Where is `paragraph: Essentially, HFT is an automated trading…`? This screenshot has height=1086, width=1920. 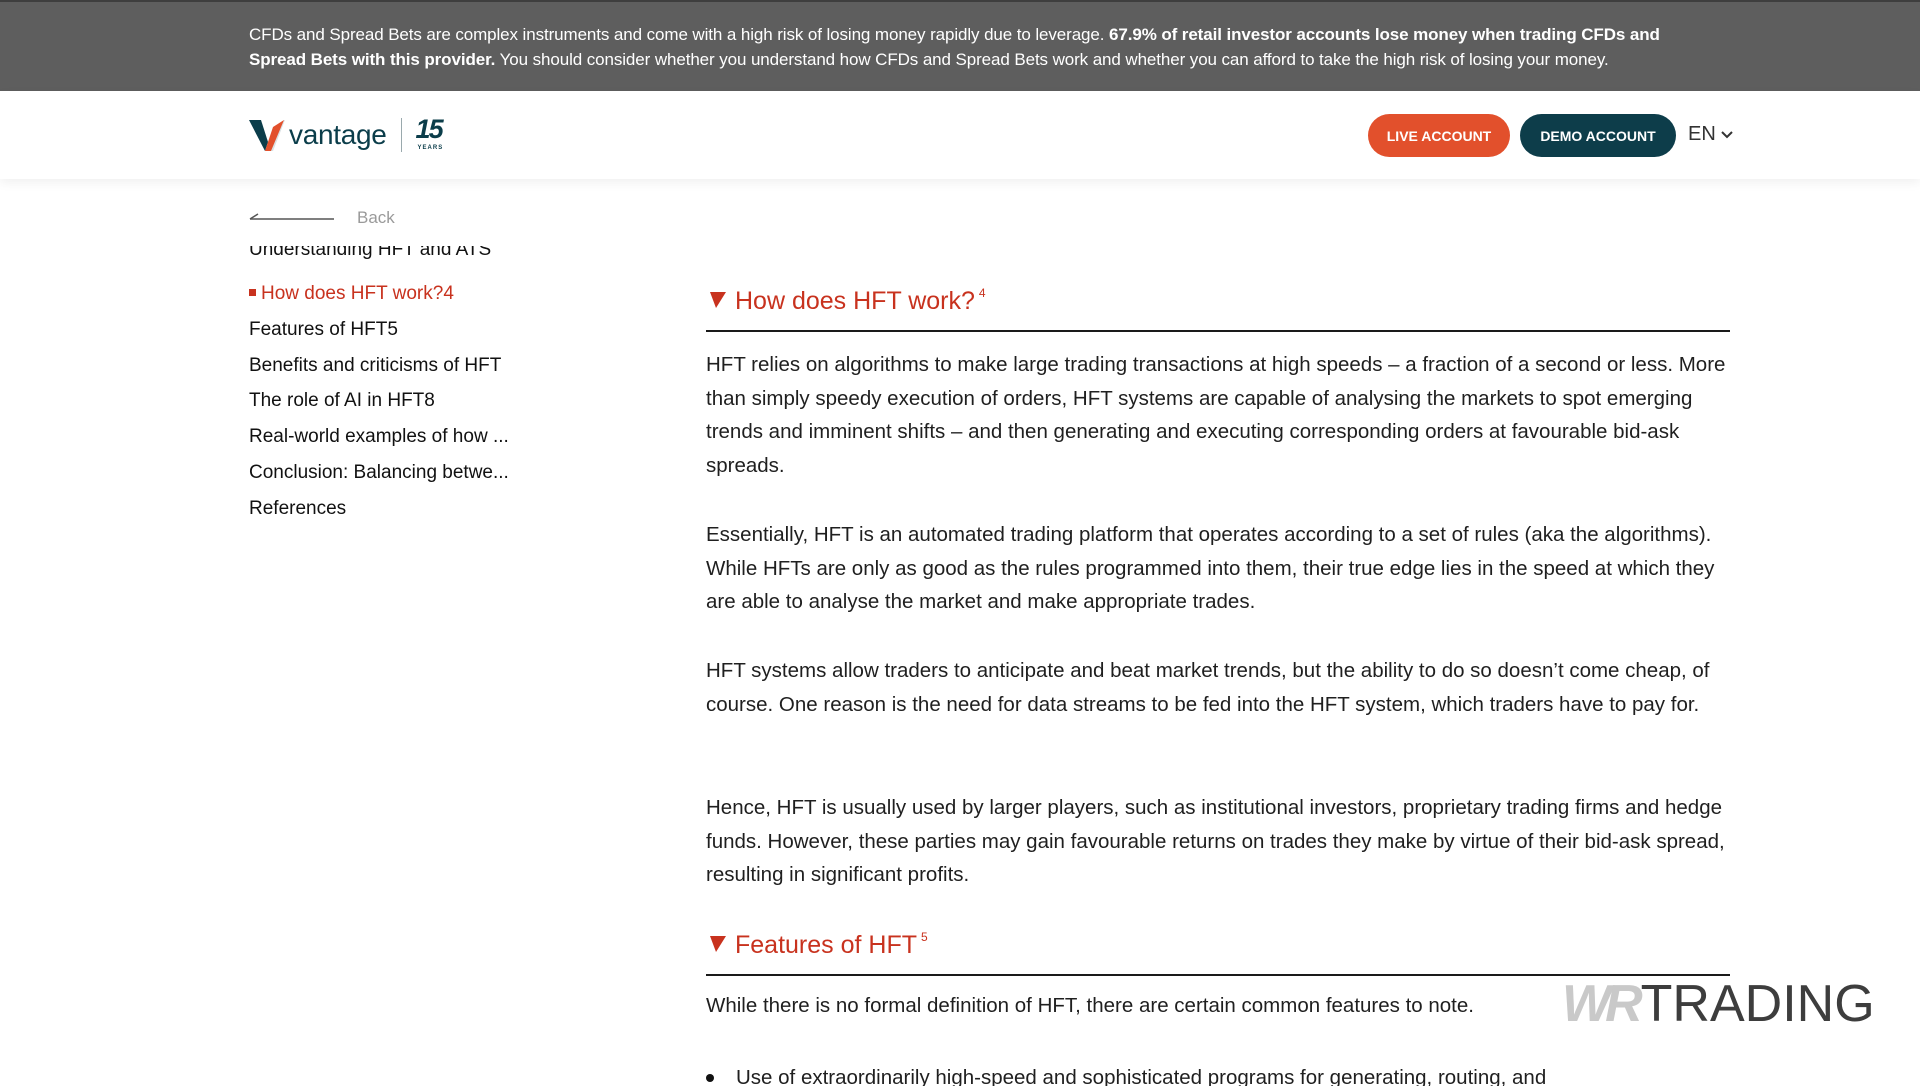
paragraph: Essentially, HFT is an automated trading… is located at coordinates (1210, 568).